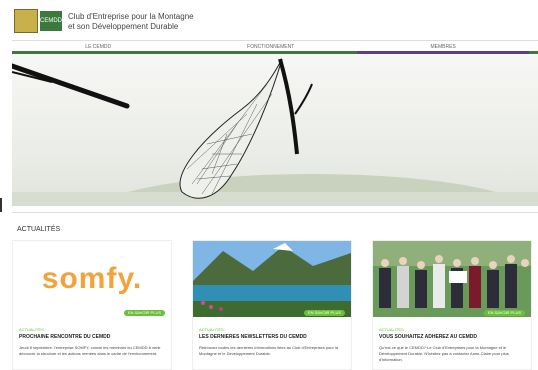  Describe the element at coordinates (270, 47) in the screenshot. I see `nav-item-fonctionnement: FONCTIONNEMENT` at that location.